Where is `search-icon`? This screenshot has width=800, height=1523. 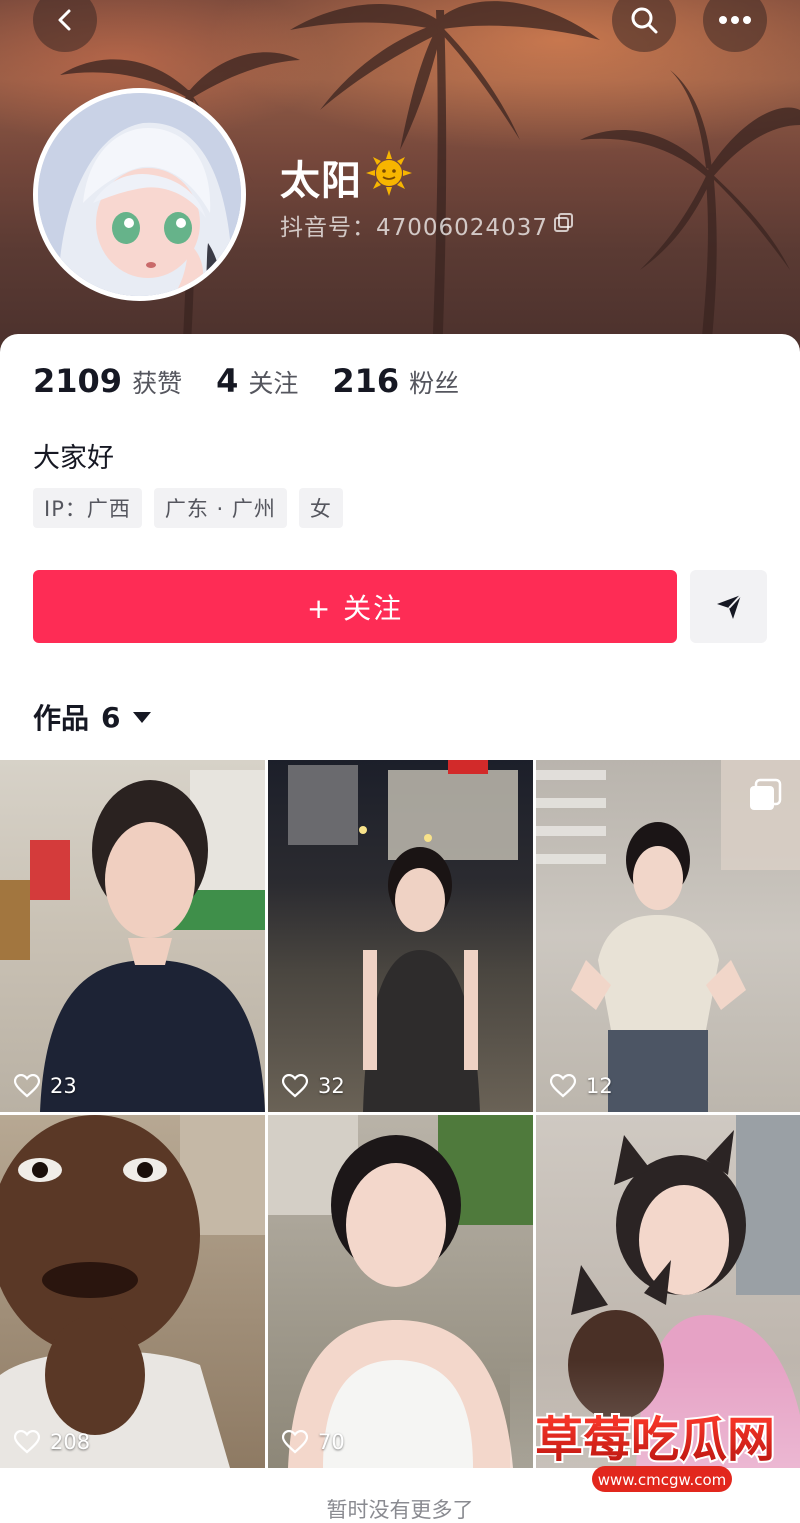 search-icon is located at coordinates (644, 20).